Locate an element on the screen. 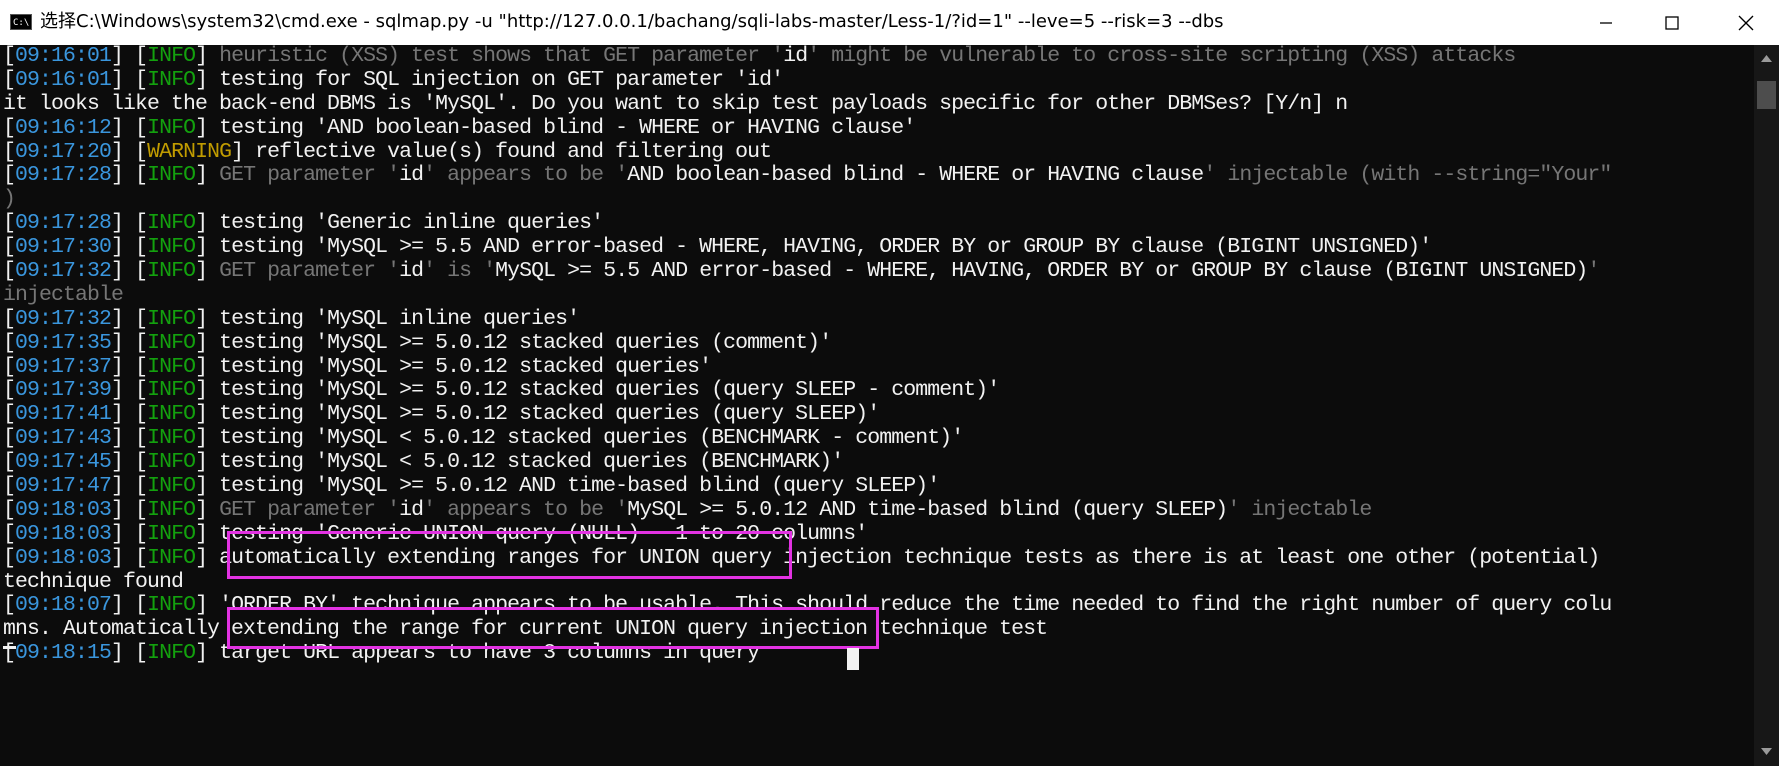  log-timestamp: 09:17:32 is located at coordinates (63, 271).